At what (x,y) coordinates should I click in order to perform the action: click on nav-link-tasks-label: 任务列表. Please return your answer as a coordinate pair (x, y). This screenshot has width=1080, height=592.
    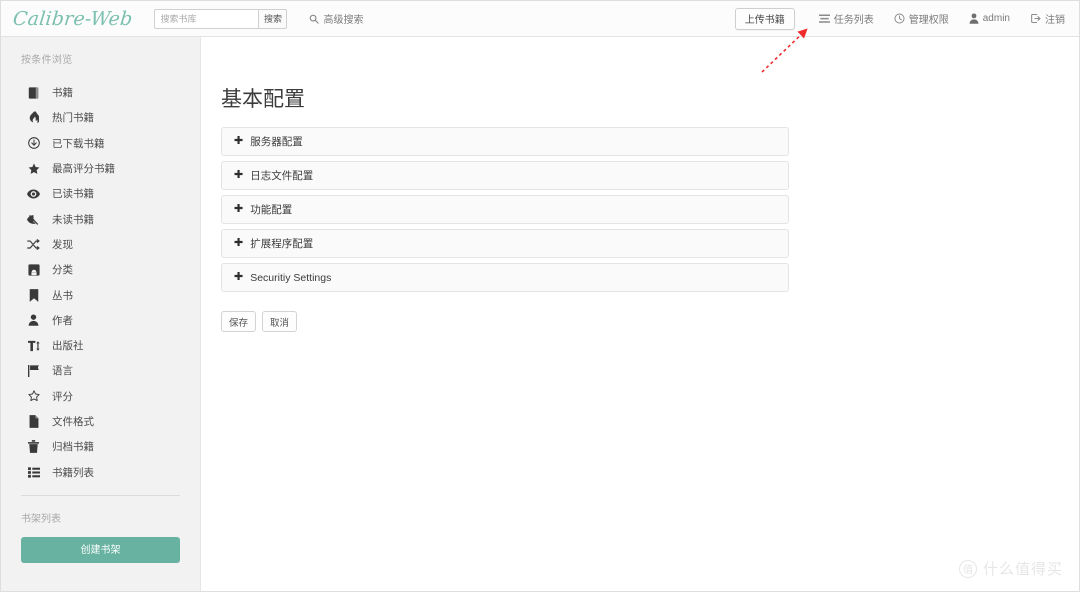
    Looking at the image, I should click on (853, 20).